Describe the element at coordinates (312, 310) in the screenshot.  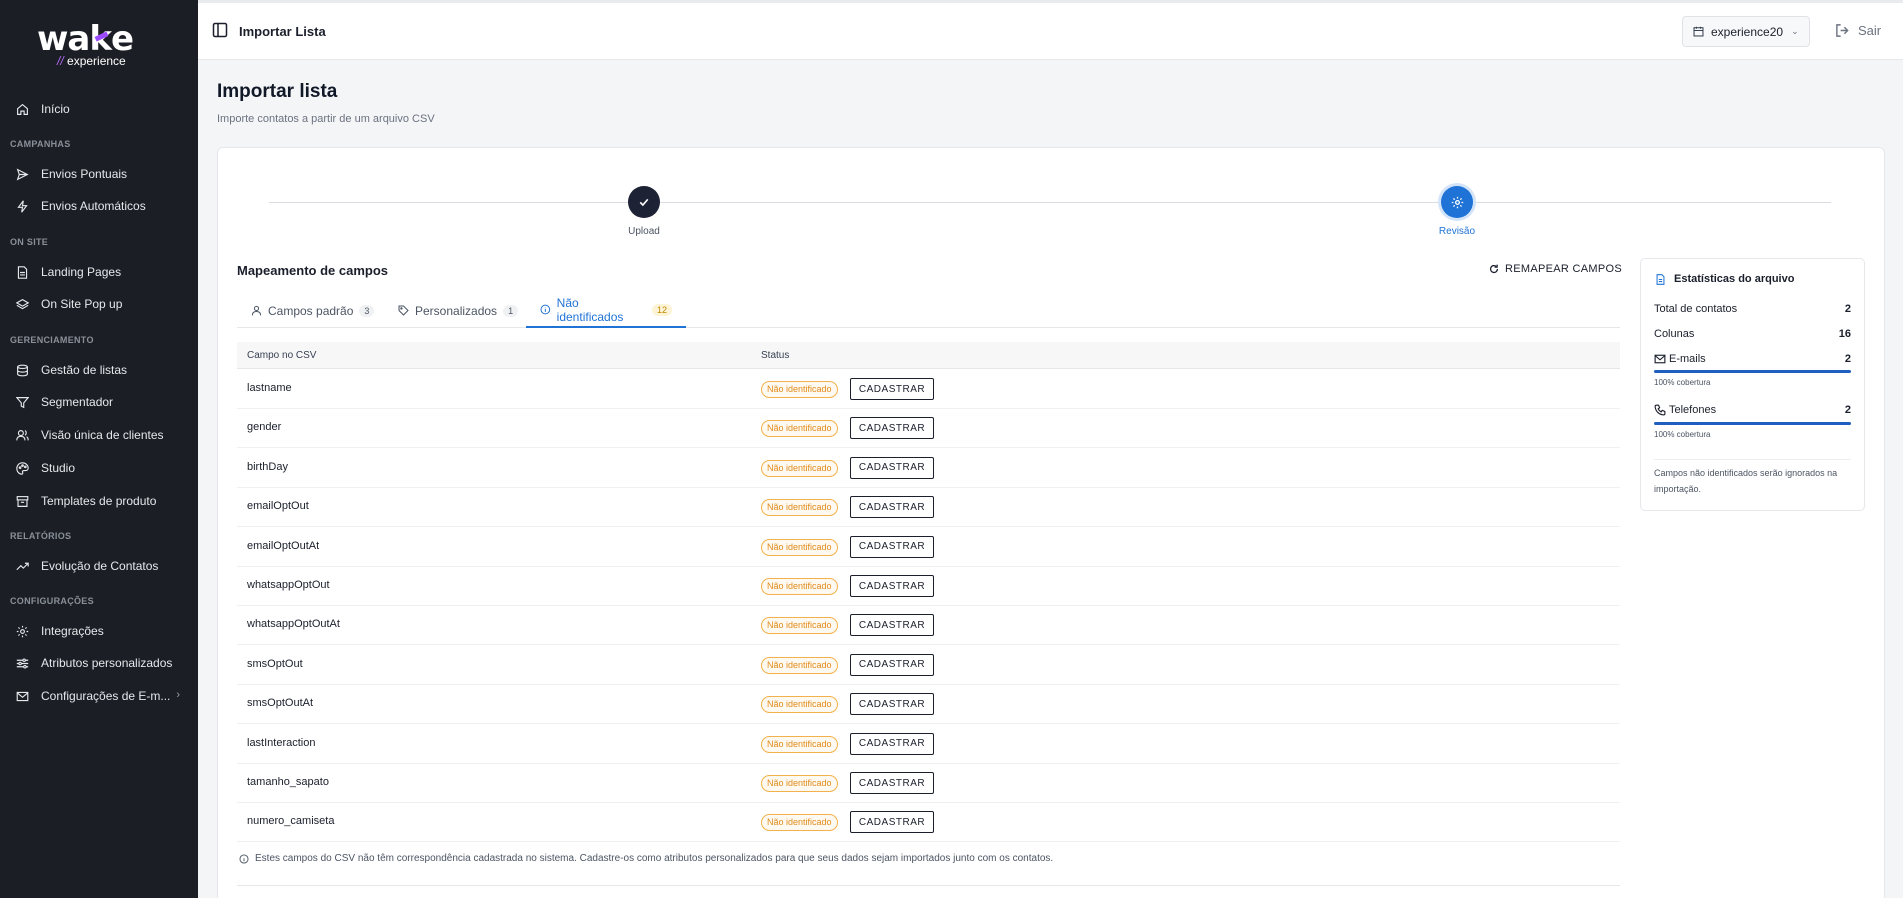
I see `tab-campos-padrao: Campos padrão 3` at that location.